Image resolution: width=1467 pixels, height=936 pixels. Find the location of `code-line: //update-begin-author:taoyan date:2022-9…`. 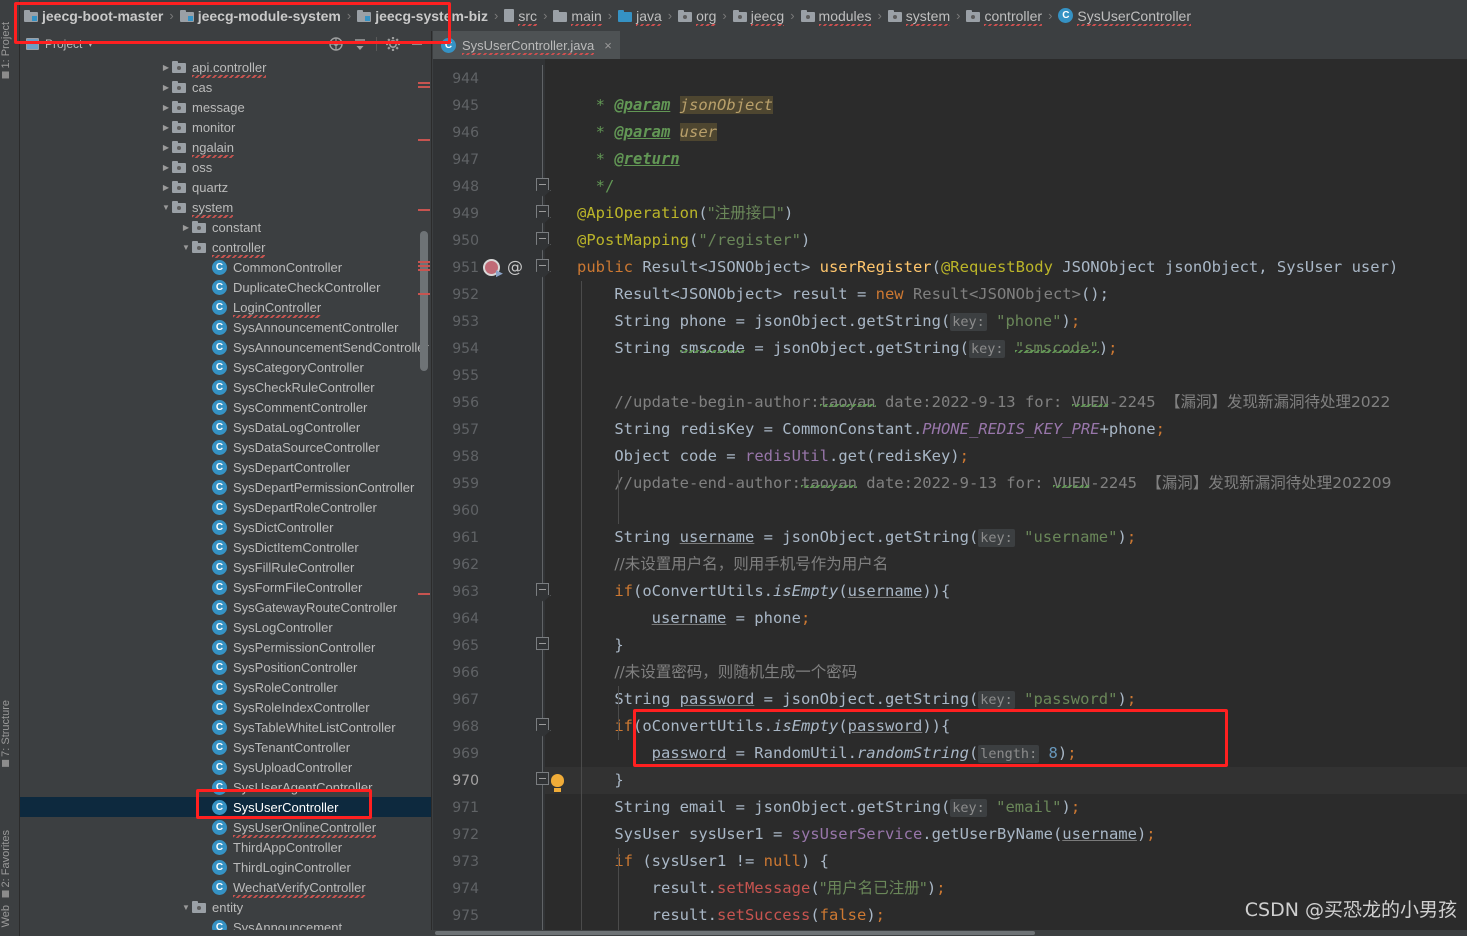

code-line: //update-begin-author:taoyan date:2022-9… is located at coordinates (983, 402).